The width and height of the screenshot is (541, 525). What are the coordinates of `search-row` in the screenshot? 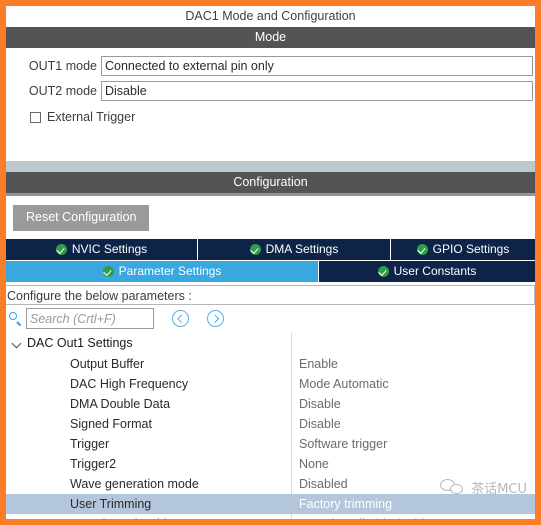 It's located at (270, 318).